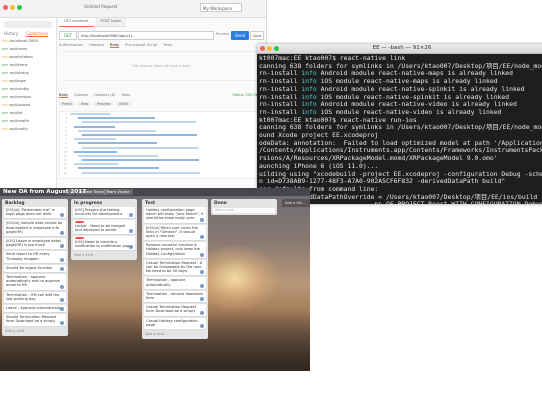 The height and width of the screenshot is (413, 542). I want to click on format-select: JSON, so click(123, 104).